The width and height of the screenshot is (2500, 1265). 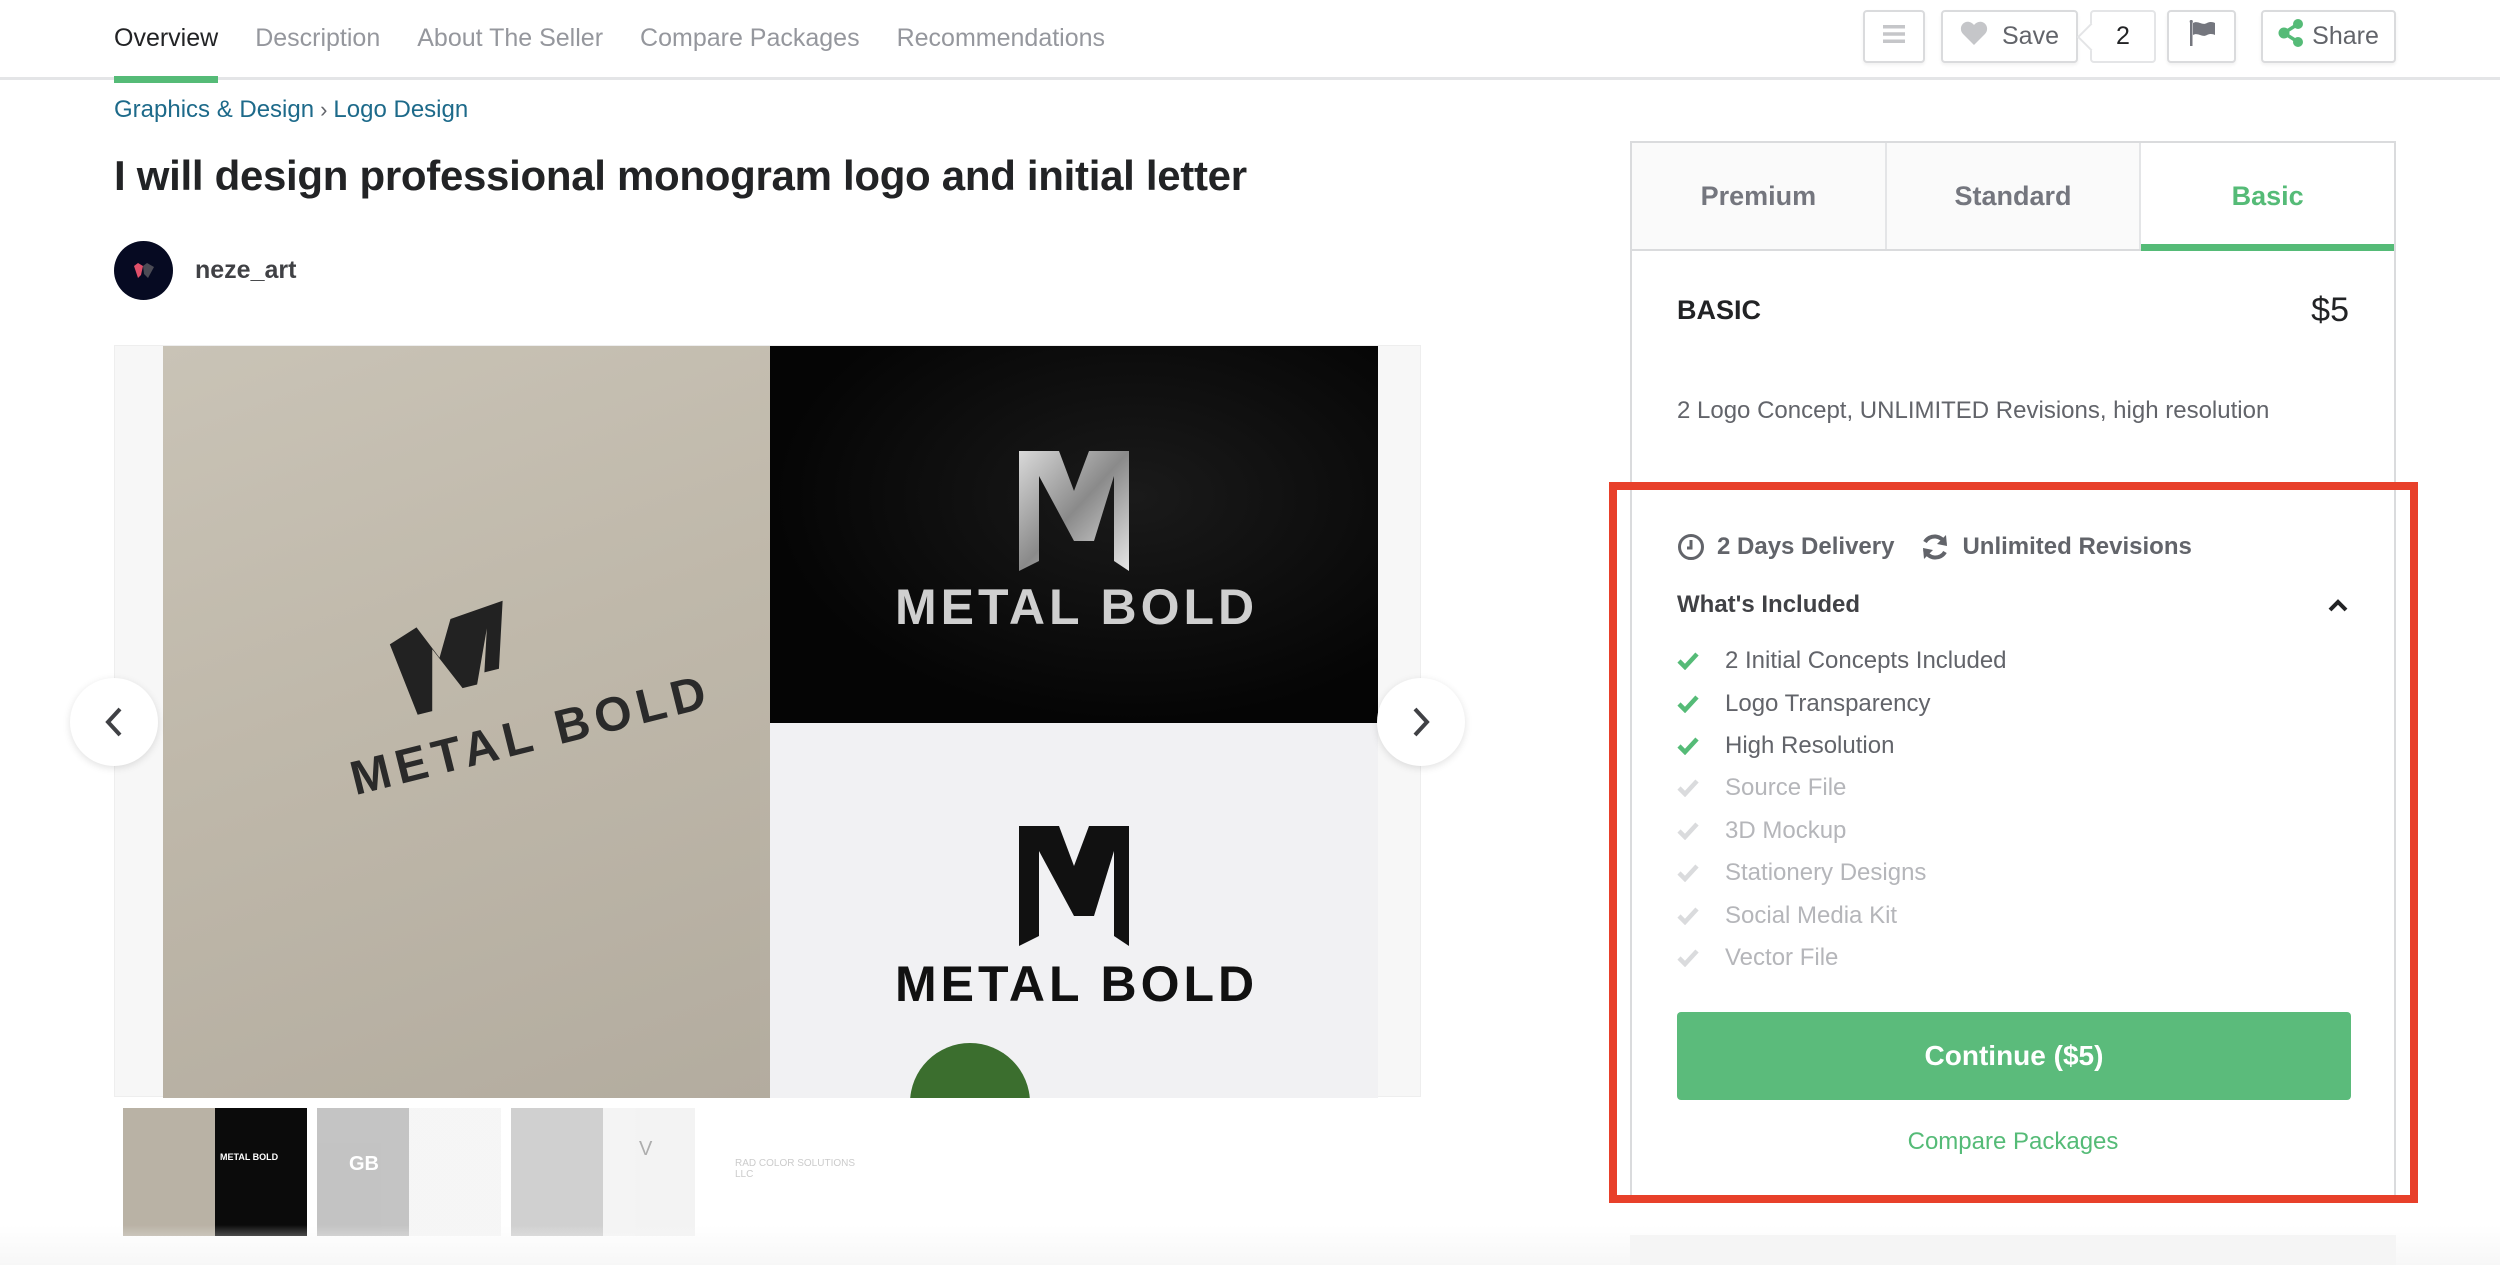 I want to click on flag-icon, so click(x=2202, y=36).